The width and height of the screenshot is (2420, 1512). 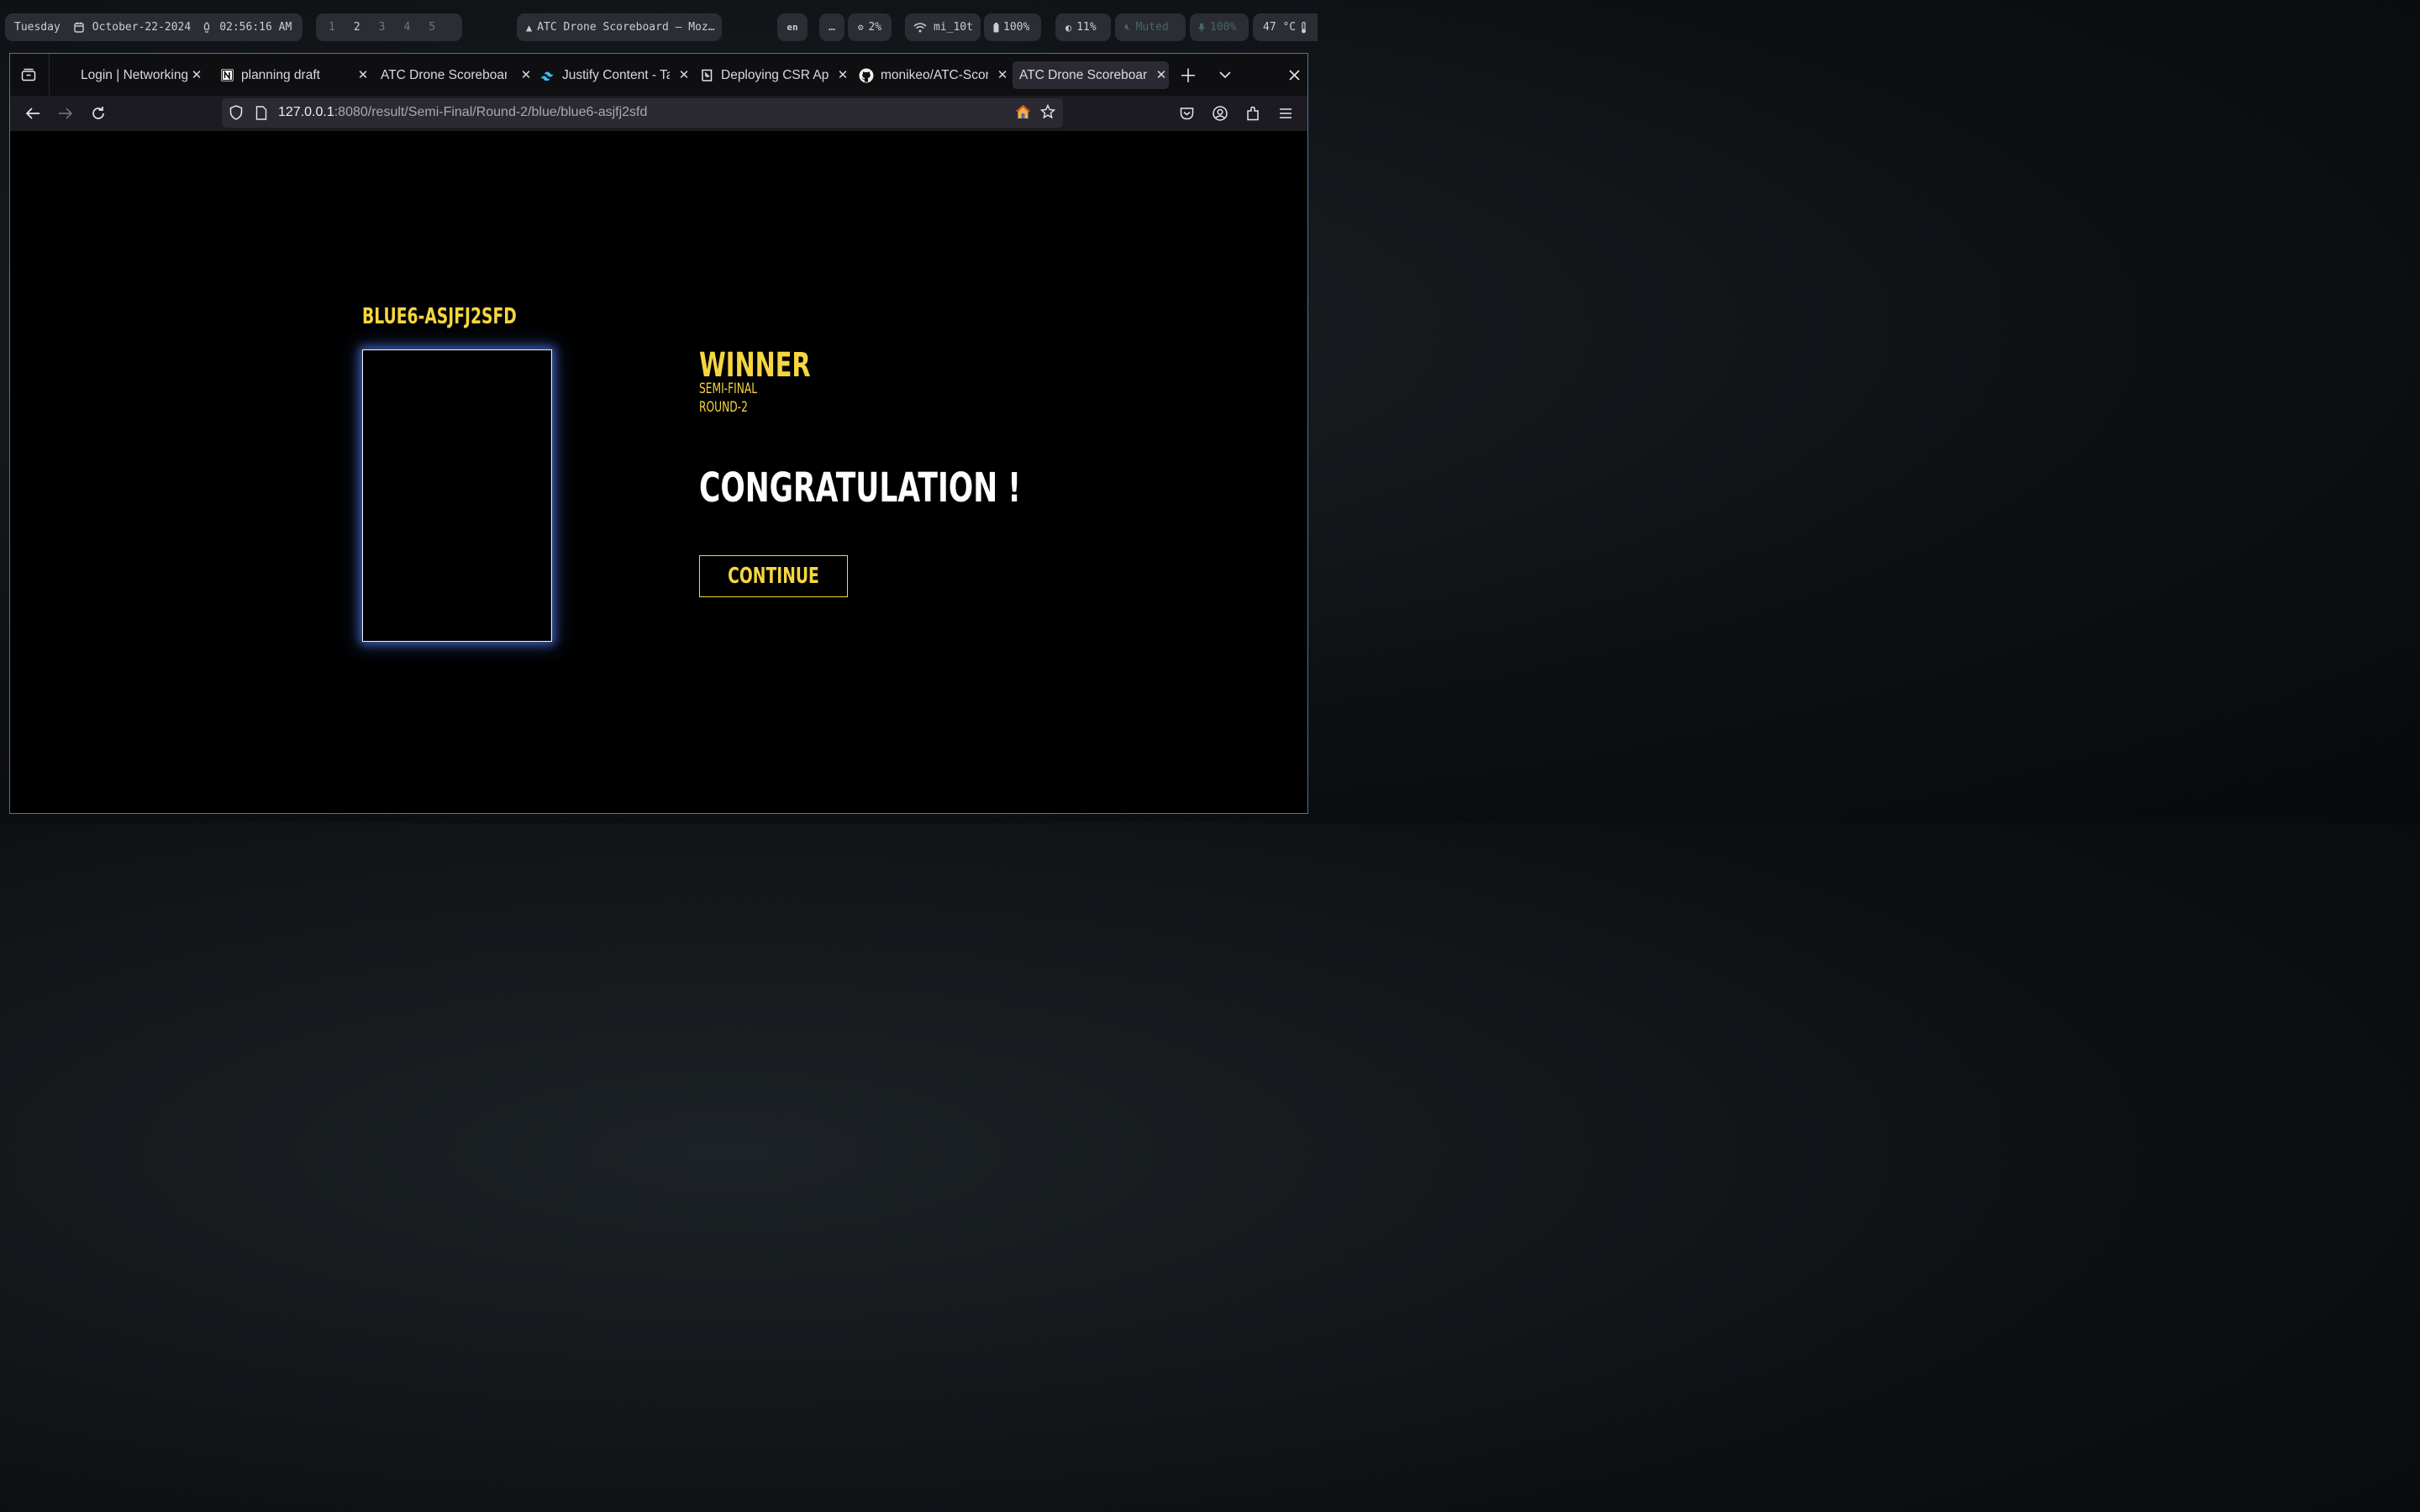 What do you see at coordinates (306, 112) in the screenshot?
I see `url-host: 127.0.0.1` at bounding box center [306, 112].